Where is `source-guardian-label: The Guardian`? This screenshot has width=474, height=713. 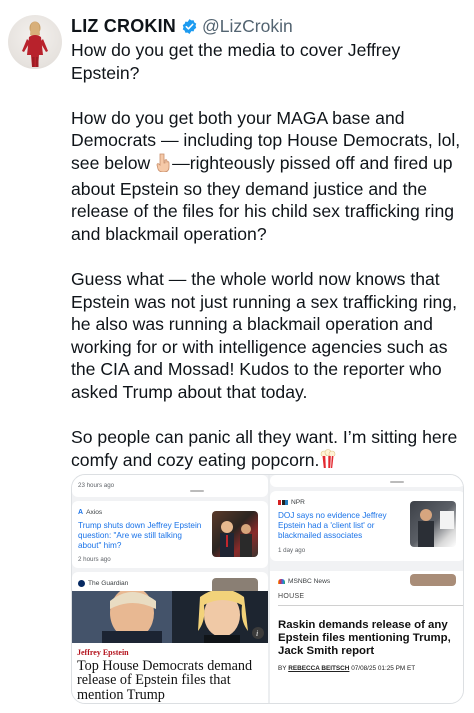 source-guardian-label: The Guardian is located at coordinates (108, 583).